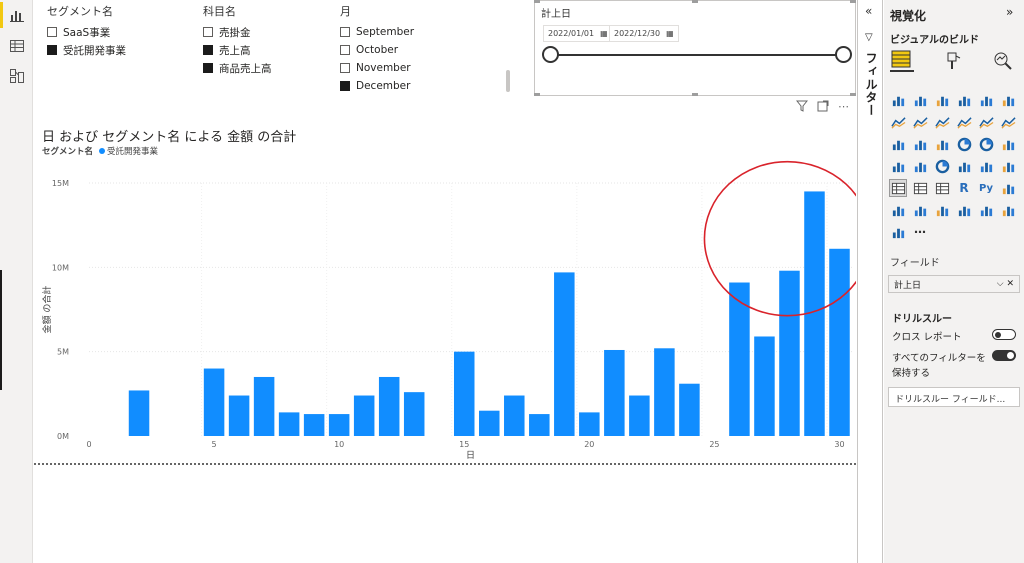  What do you see at coordinates (843, 54) in the screenshot?
I see `date-slider-end-handle` at bounding box center [843, 54].